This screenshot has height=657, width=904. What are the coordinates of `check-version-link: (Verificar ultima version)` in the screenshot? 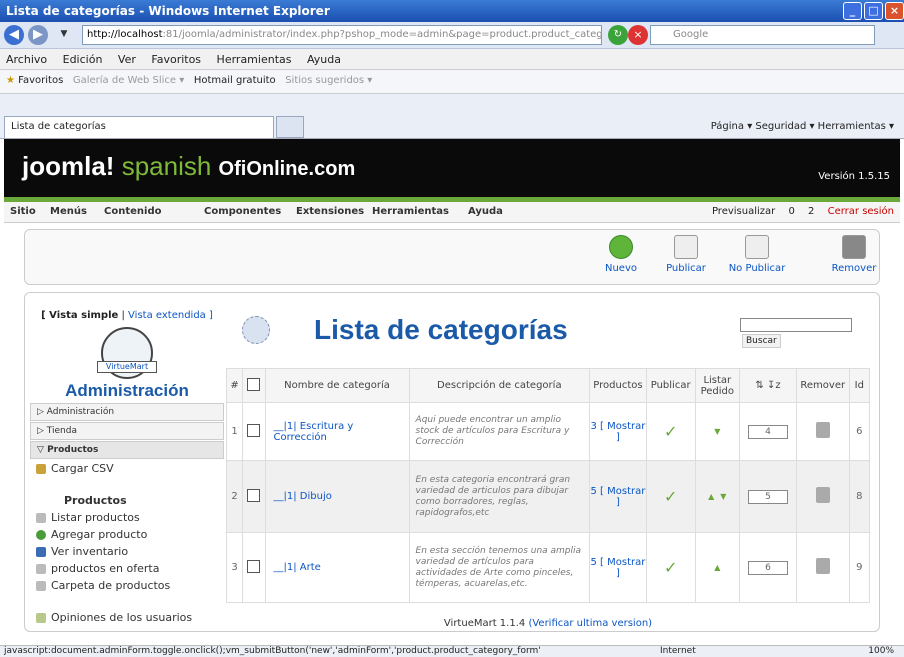 It's located at (590, 623).